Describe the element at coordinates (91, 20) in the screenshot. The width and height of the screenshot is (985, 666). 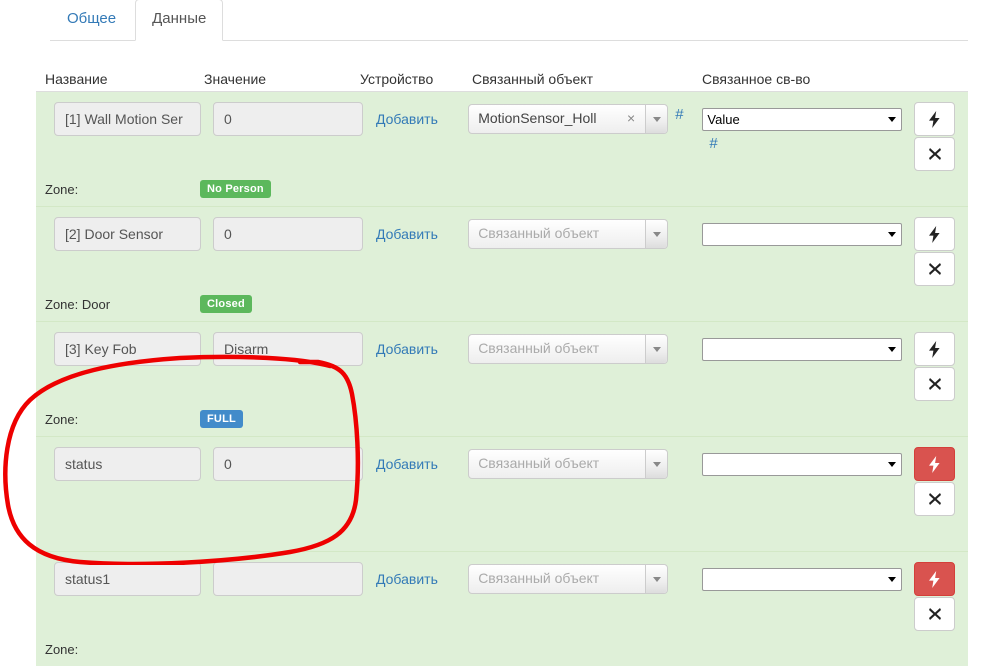
I see `tab-general: Общее` at that location.